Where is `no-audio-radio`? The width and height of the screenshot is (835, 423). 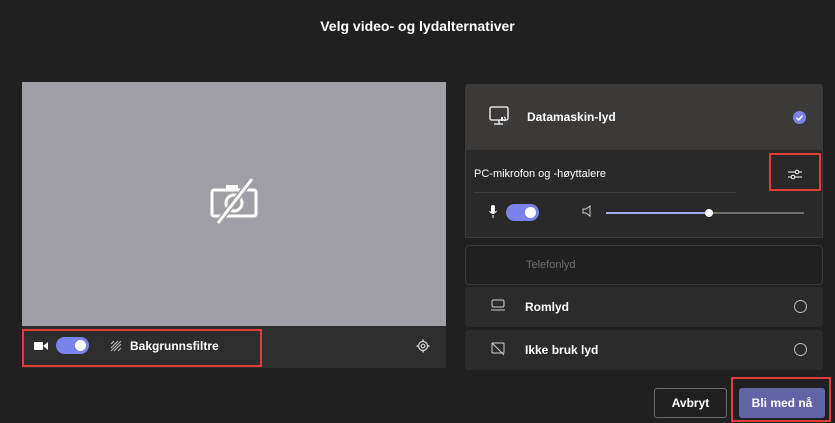 no-audio-radio is located at coordinates (800, 349).